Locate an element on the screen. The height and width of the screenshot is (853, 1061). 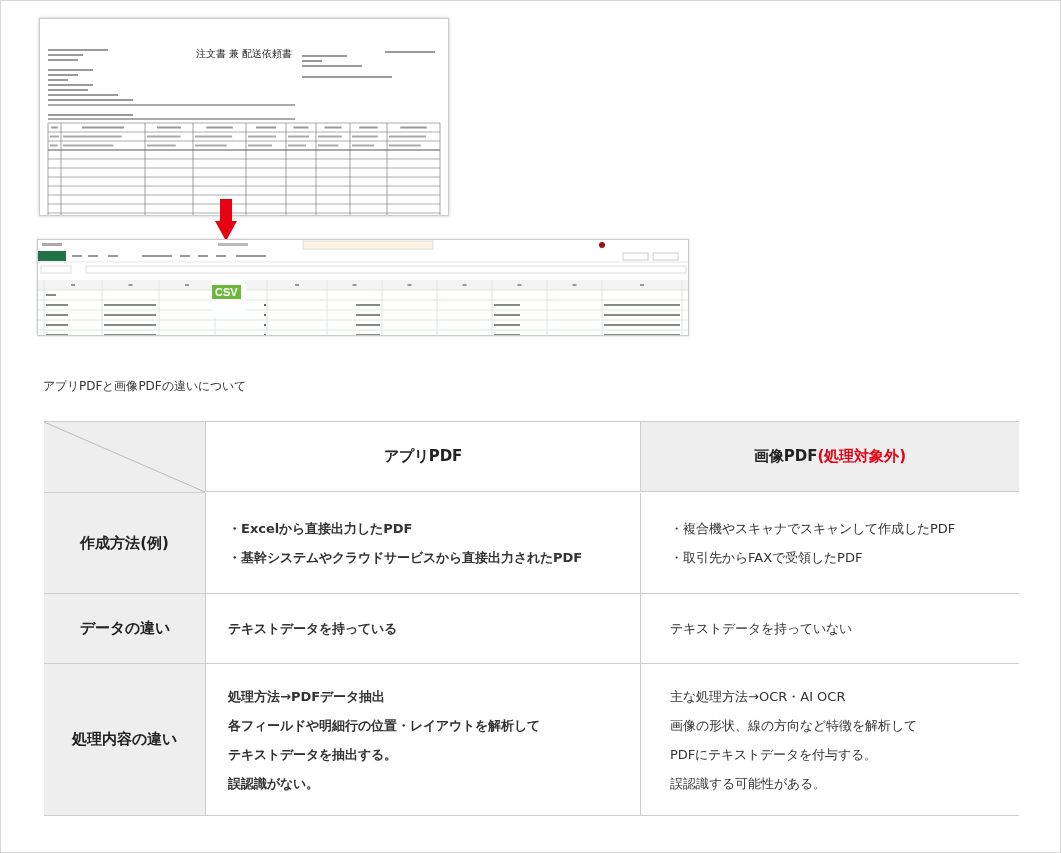
table-text: 各フィールドや明細行の位置・レイアウトを解析して is located at coordinates (384, 725).